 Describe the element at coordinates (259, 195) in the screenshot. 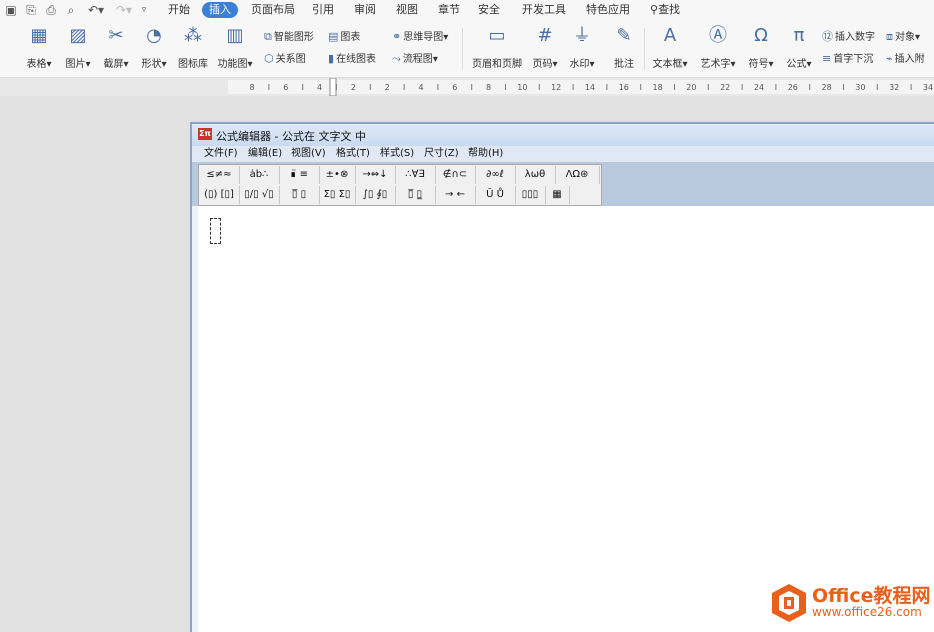

I see `fraction-radical-button: ▯/▯ √▯` at that location.